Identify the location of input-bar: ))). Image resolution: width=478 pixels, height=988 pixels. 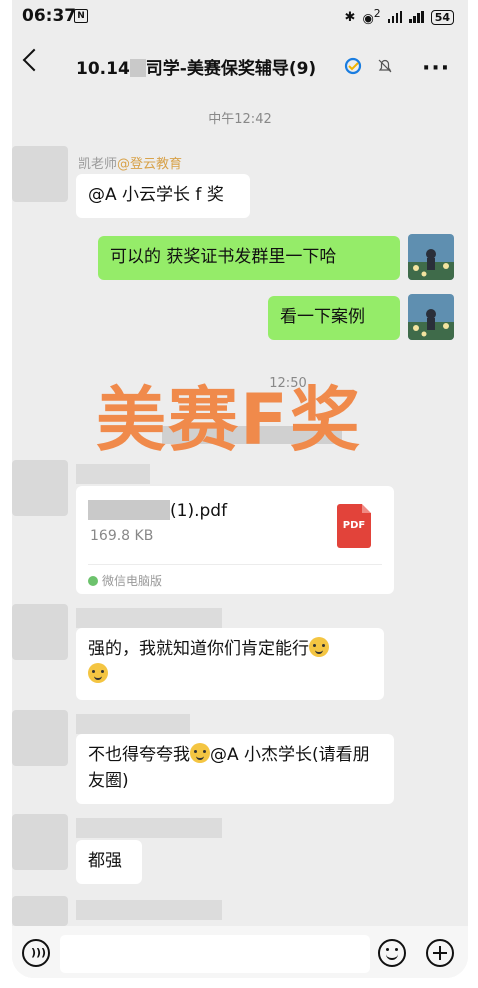
(240, 952).